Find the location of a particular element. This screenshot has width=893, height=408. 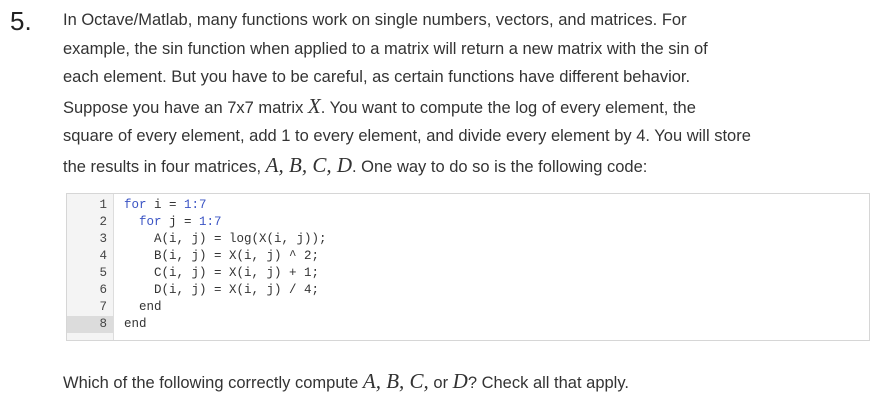

line-number: 7 is located at coordinates (103, 307).